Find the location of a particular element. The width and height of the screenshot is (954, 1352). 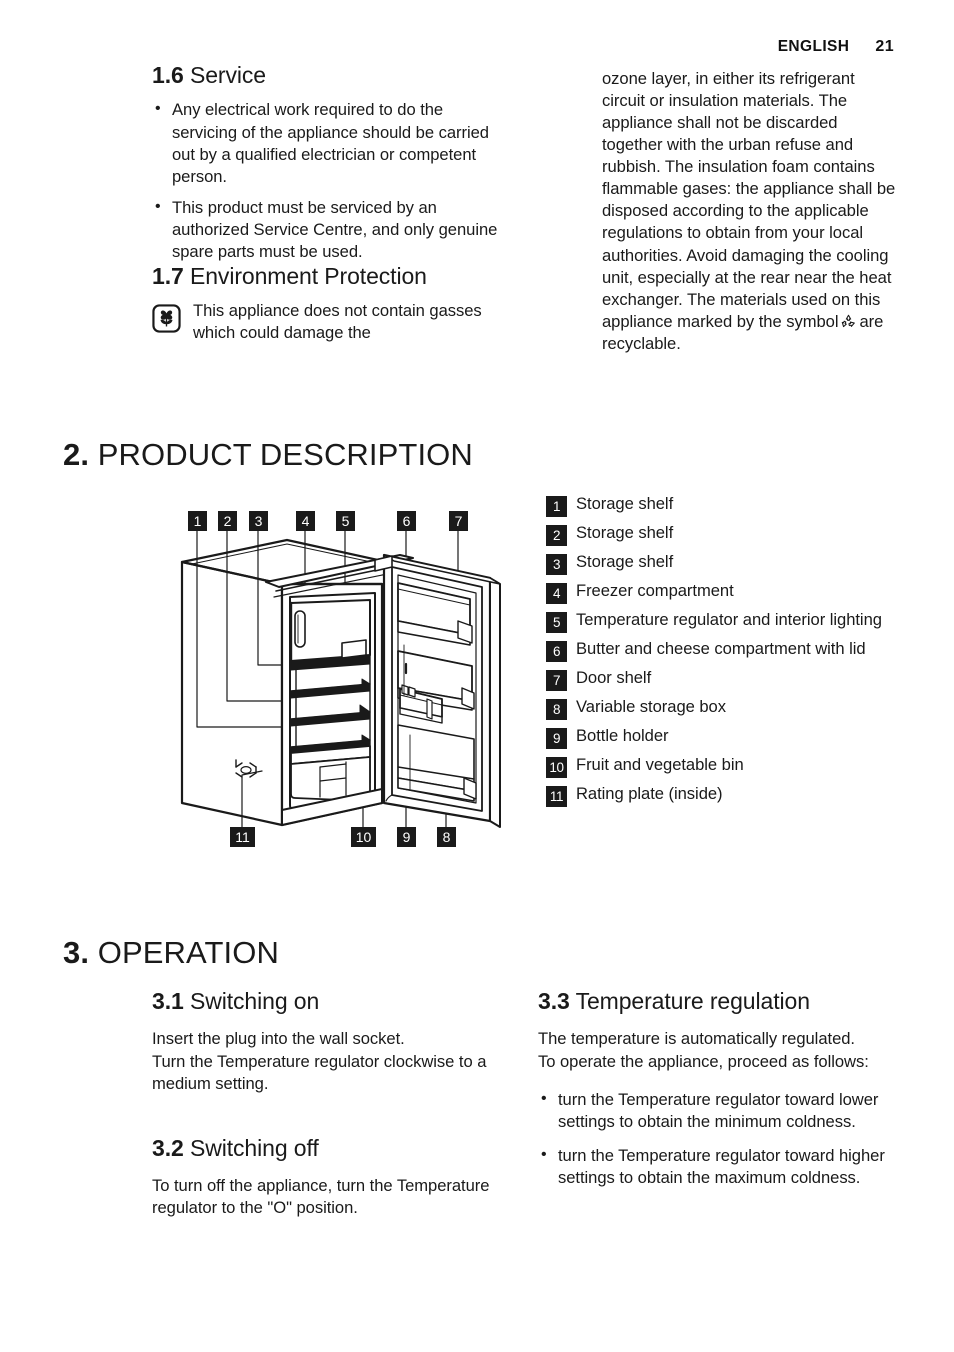

list-item: 7 Door shelf is located at coordinates (726, 679).